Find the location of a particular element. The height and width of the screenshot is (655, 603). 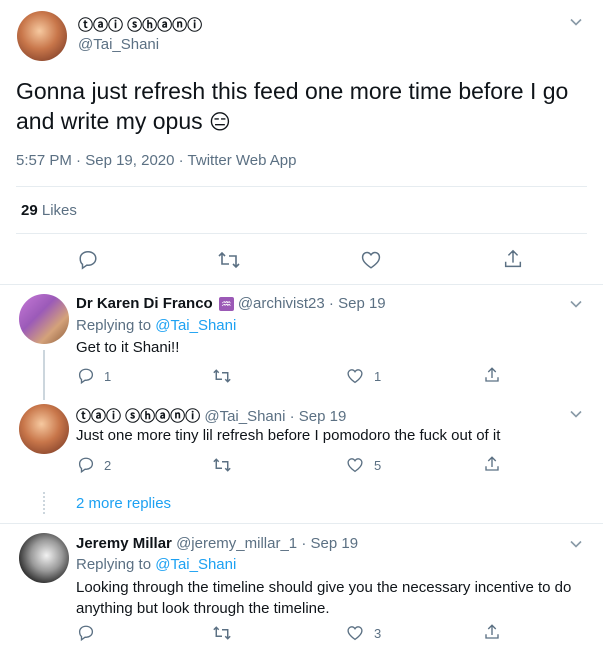

reply-handle: @Tai_Shani is located at coordinates (244, 416).